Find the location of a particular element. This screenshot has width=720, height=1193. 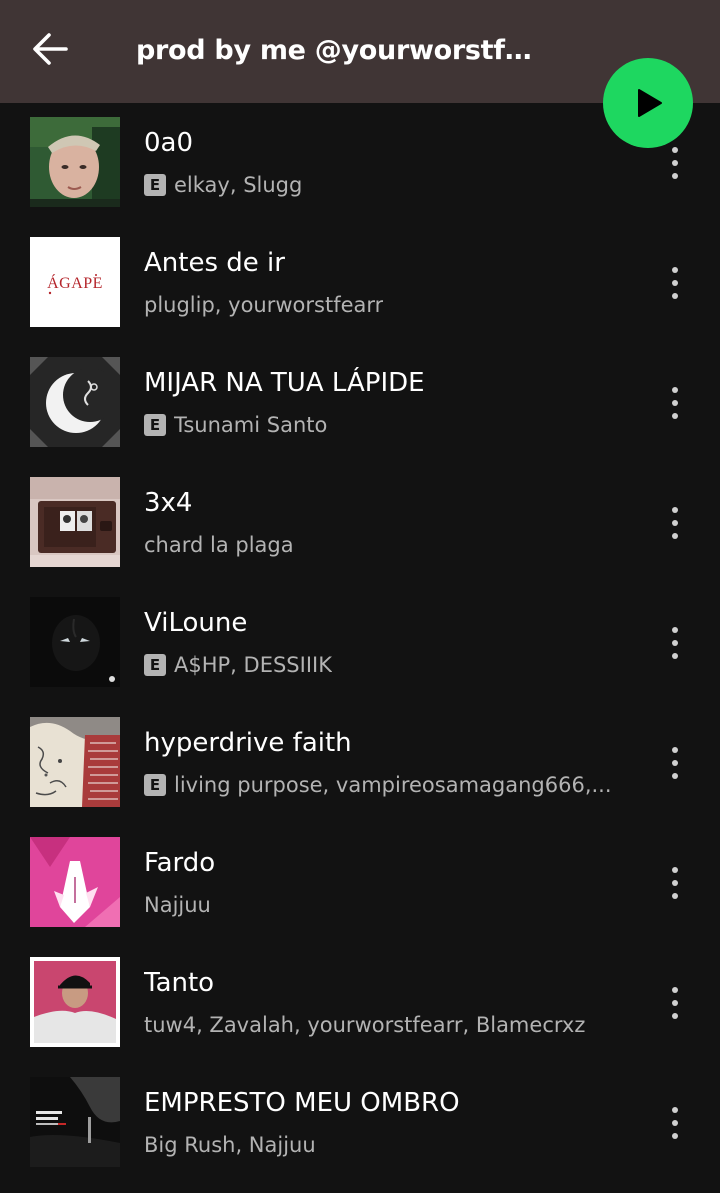

track-artists: Big Rush, Najjuu is located at coordinates (230, 1145).